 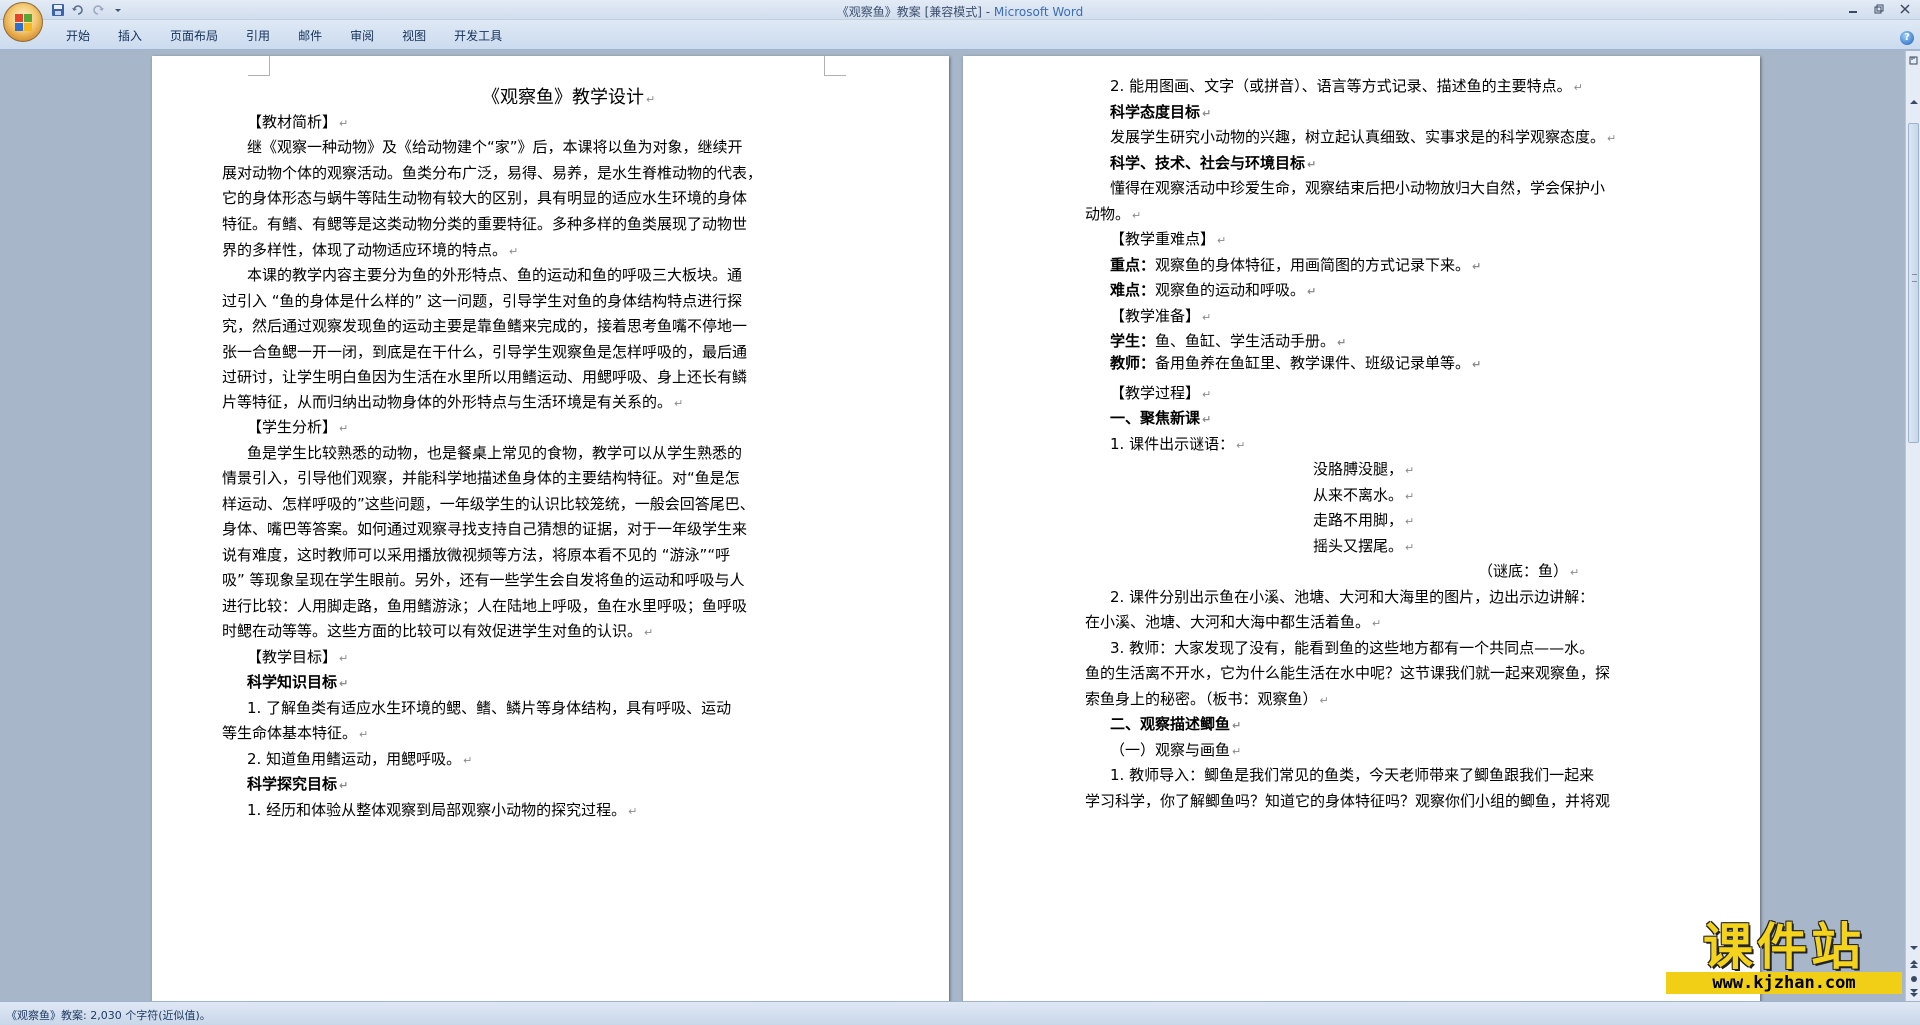 I want to click on tab-review: 审阅, so click(x=362, y=36).